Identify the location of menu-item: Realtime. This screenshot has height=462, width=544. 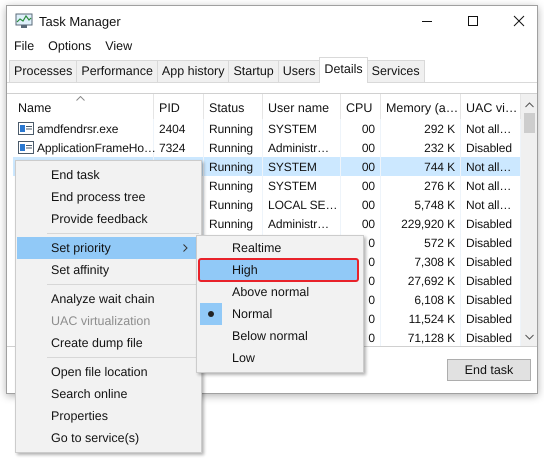
(280, 248).